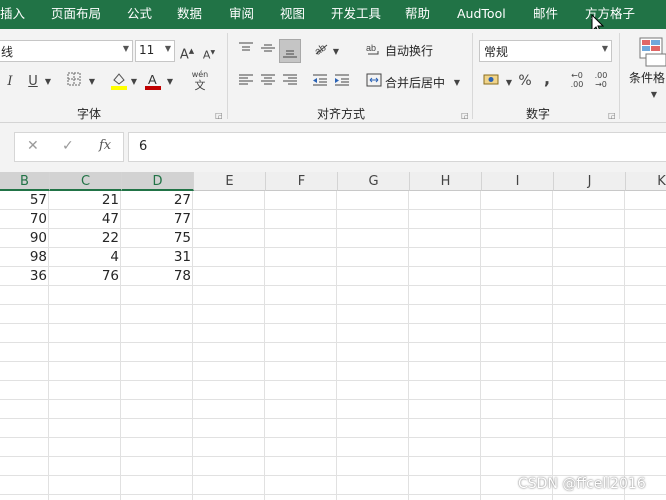 This screenshot has width=666, height=500. I want to click on insert-function-icon: fx, so click(105, 145).